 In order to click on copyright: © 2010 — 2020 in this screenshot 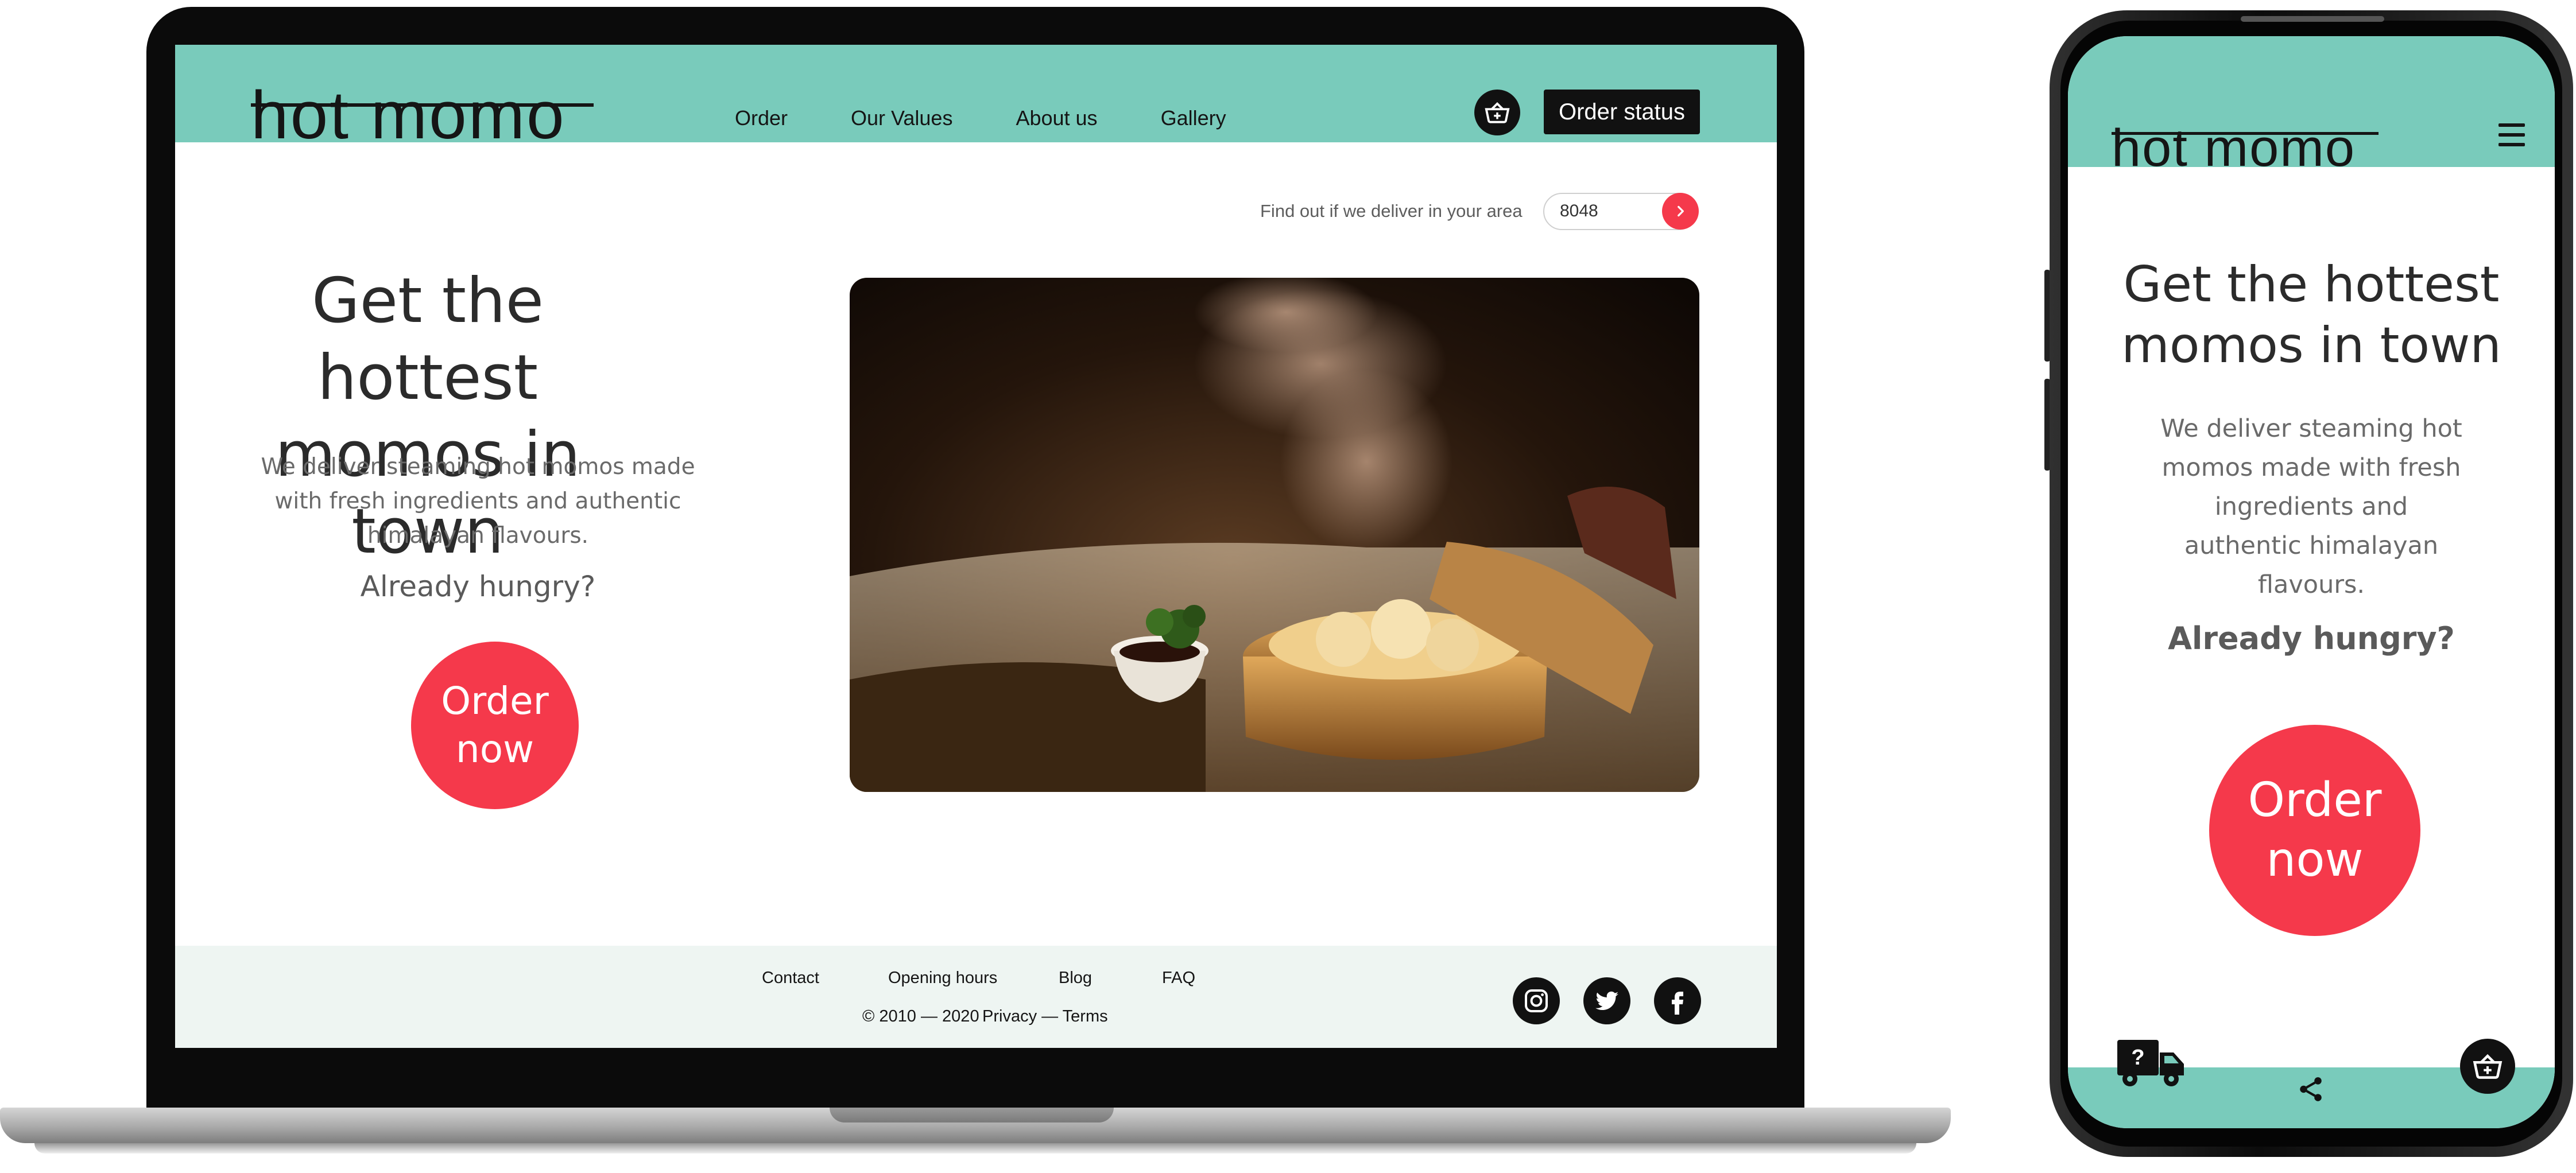, I will do `click(920, 1016)`.